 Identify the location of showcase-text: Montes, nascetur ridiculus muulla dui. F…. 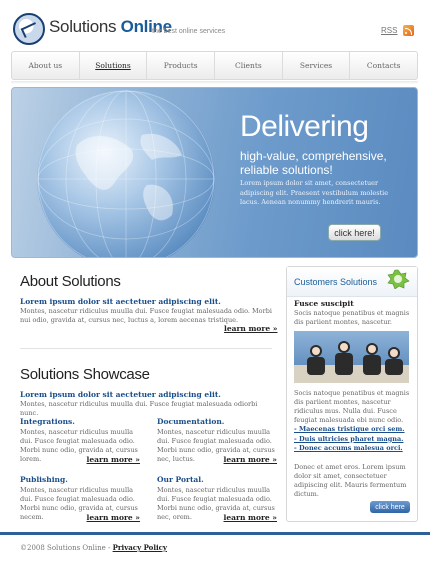
(139, 408).